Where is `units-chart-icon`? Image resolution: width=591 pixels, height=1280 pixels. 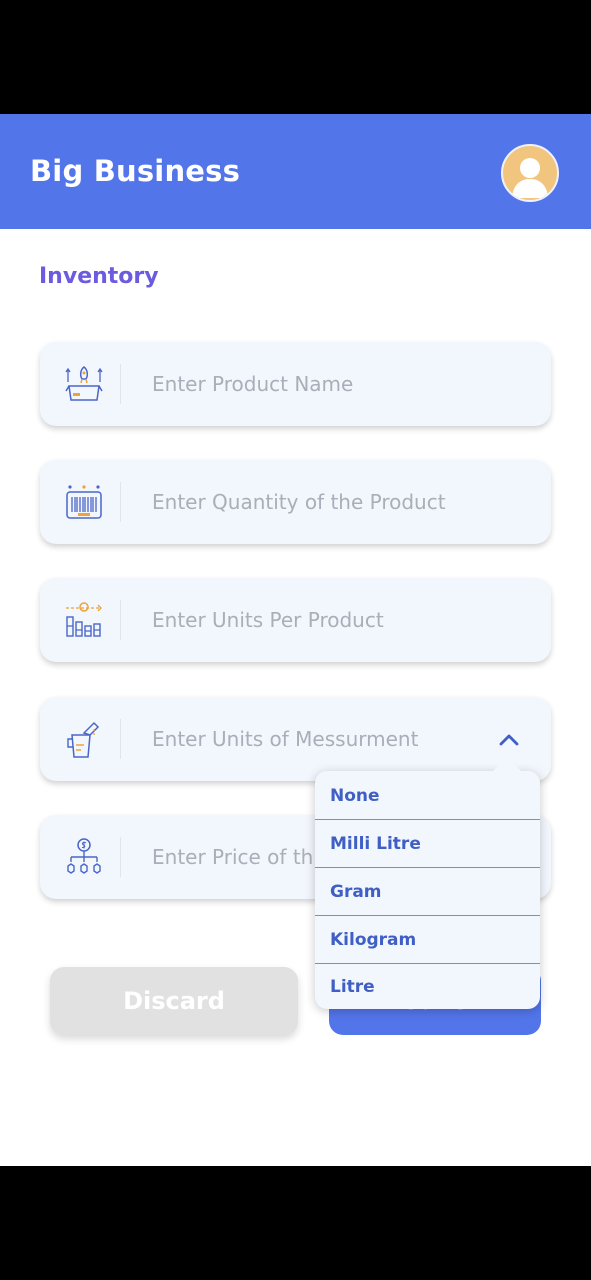 units-chart-icon is located at coordinates (84, 619).